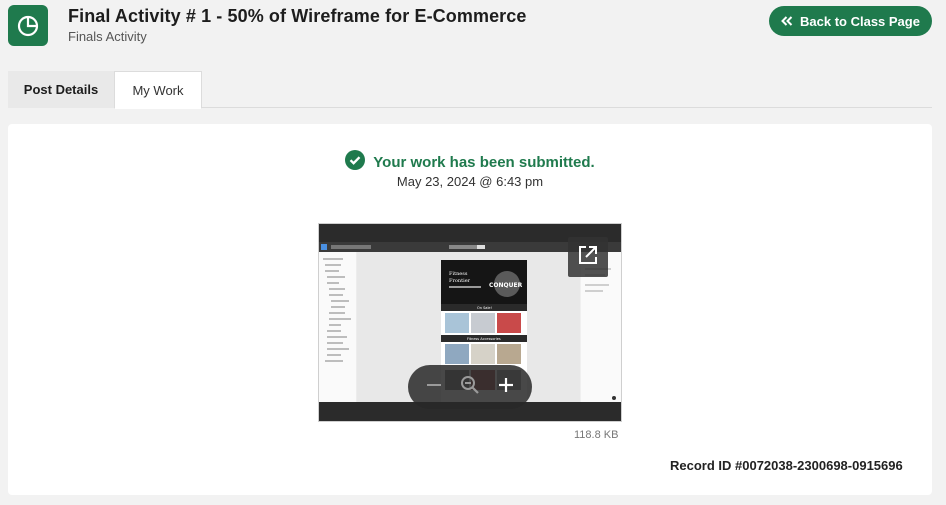  I want to click on attachment-file-size: 118.8 KB, so click(596, 435).